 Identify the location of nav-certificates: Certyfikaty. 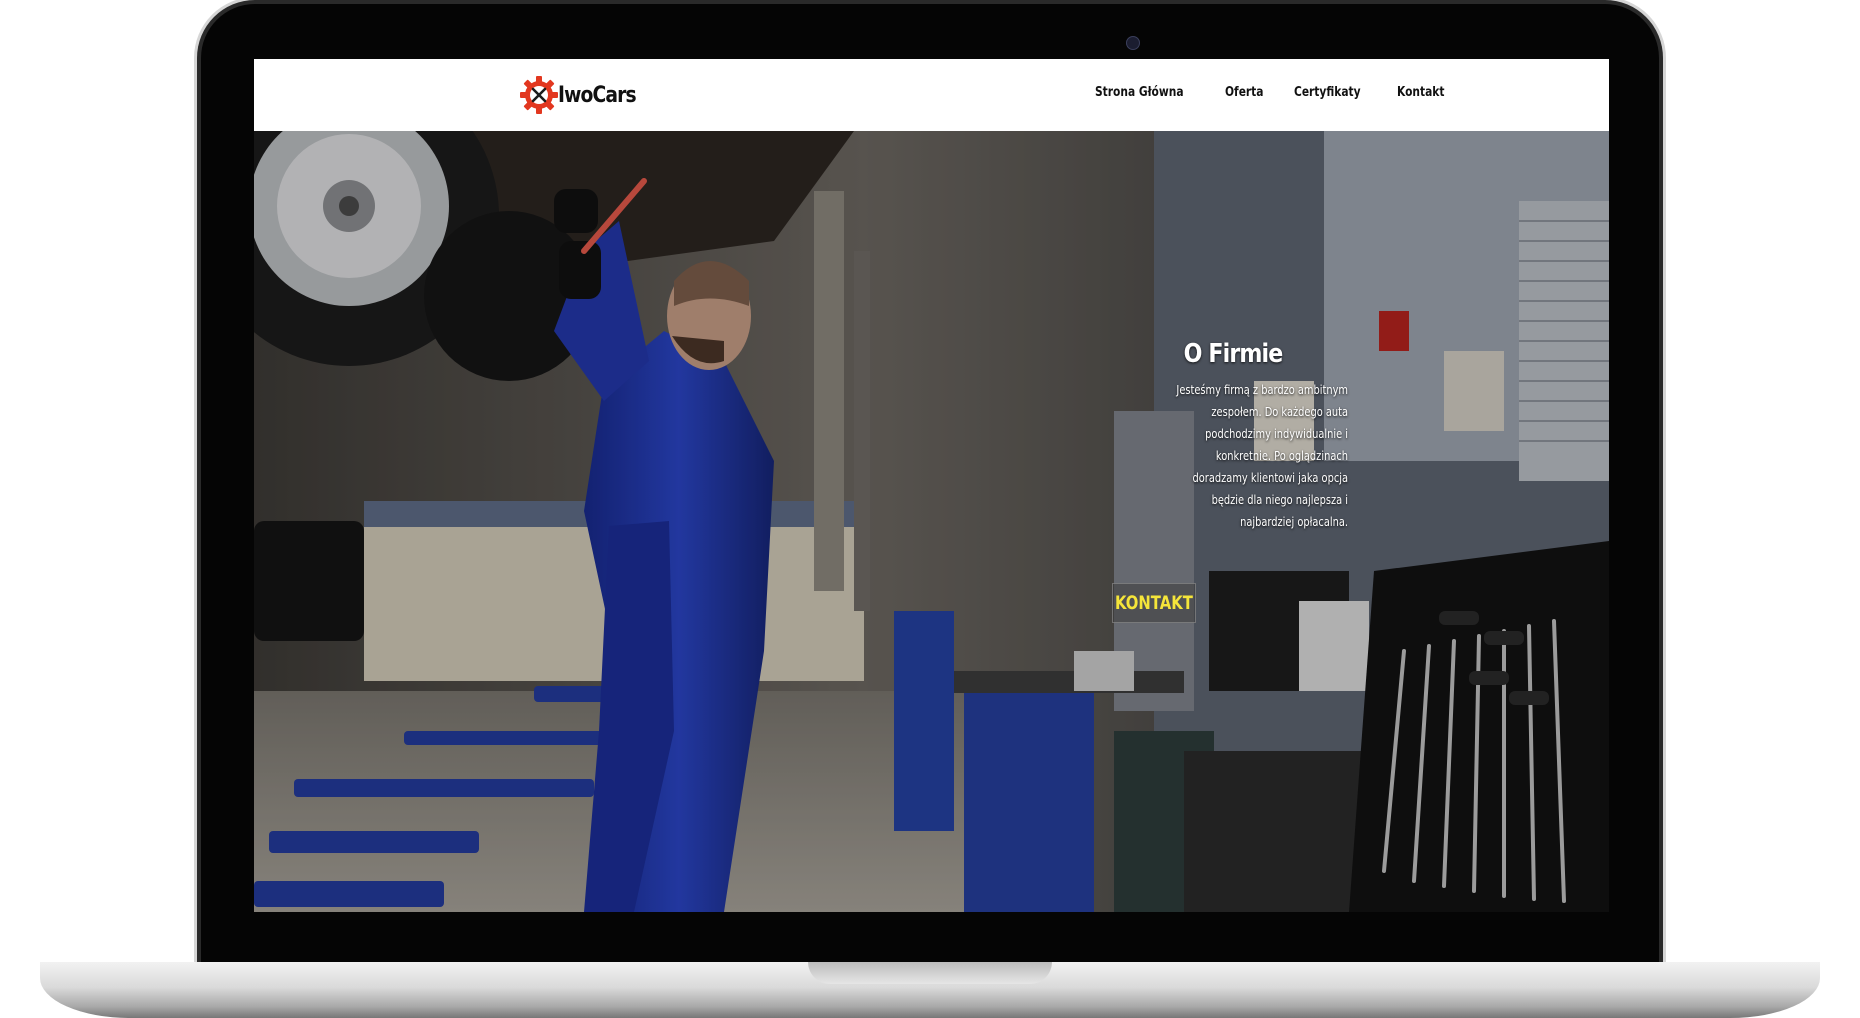
(1327, 92).